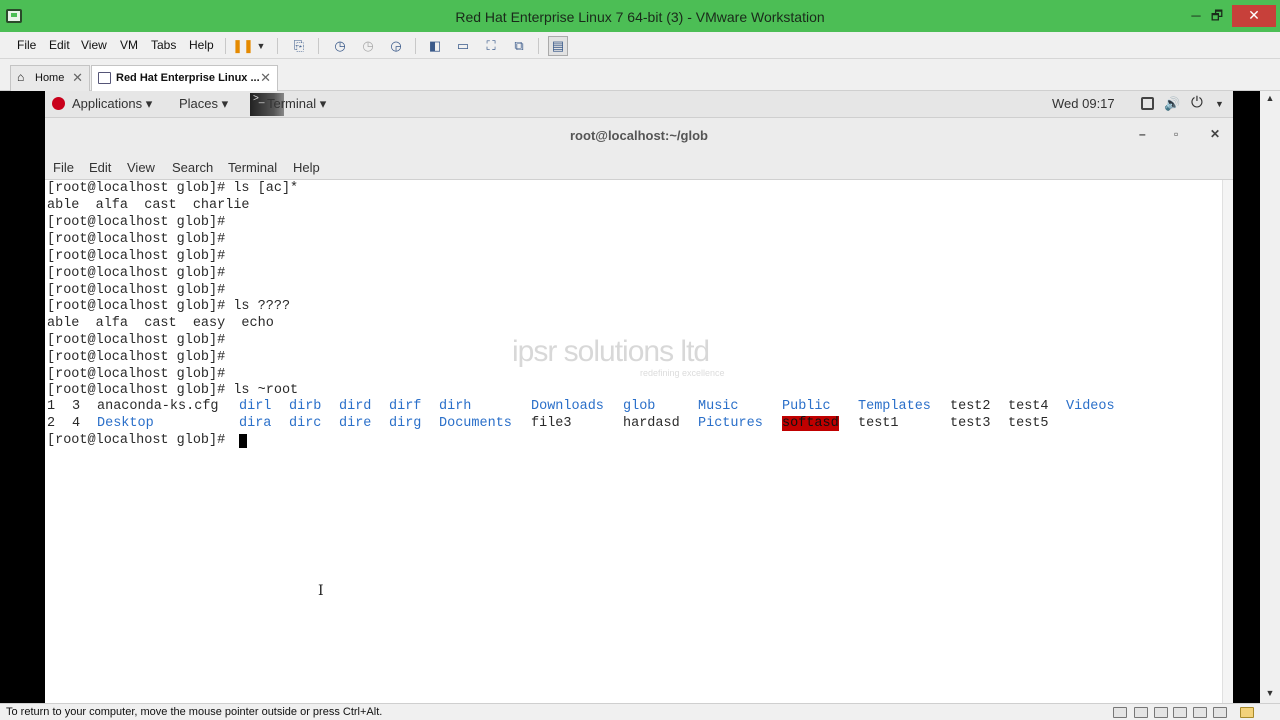  I want to click on snapshot-take-icon: ◷, so click(340, 46).